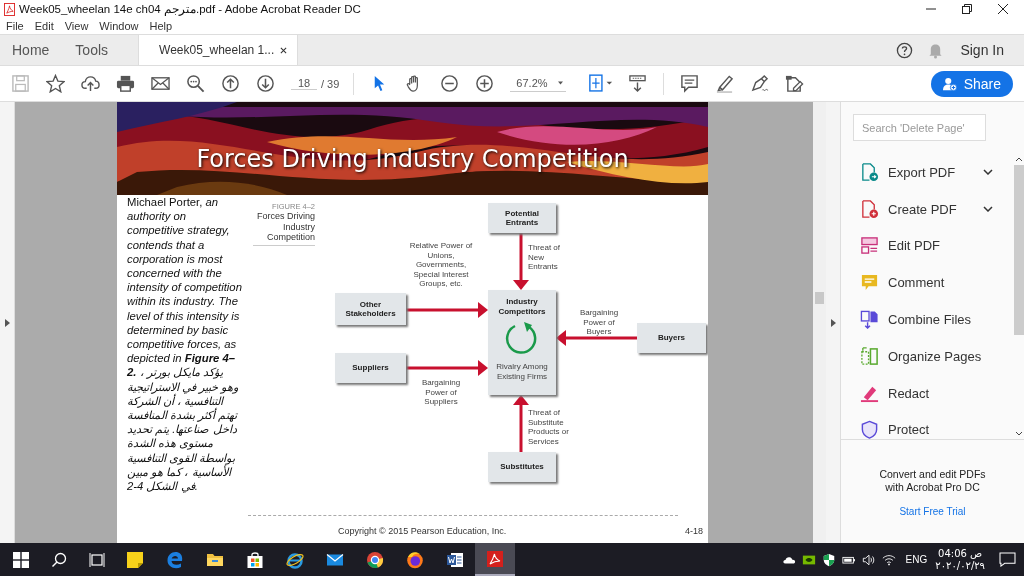  What do you see at coordinates (370, 368) in the screenshot?
I see `diagram-node: Suppliers` at bounding box center [370, 368].